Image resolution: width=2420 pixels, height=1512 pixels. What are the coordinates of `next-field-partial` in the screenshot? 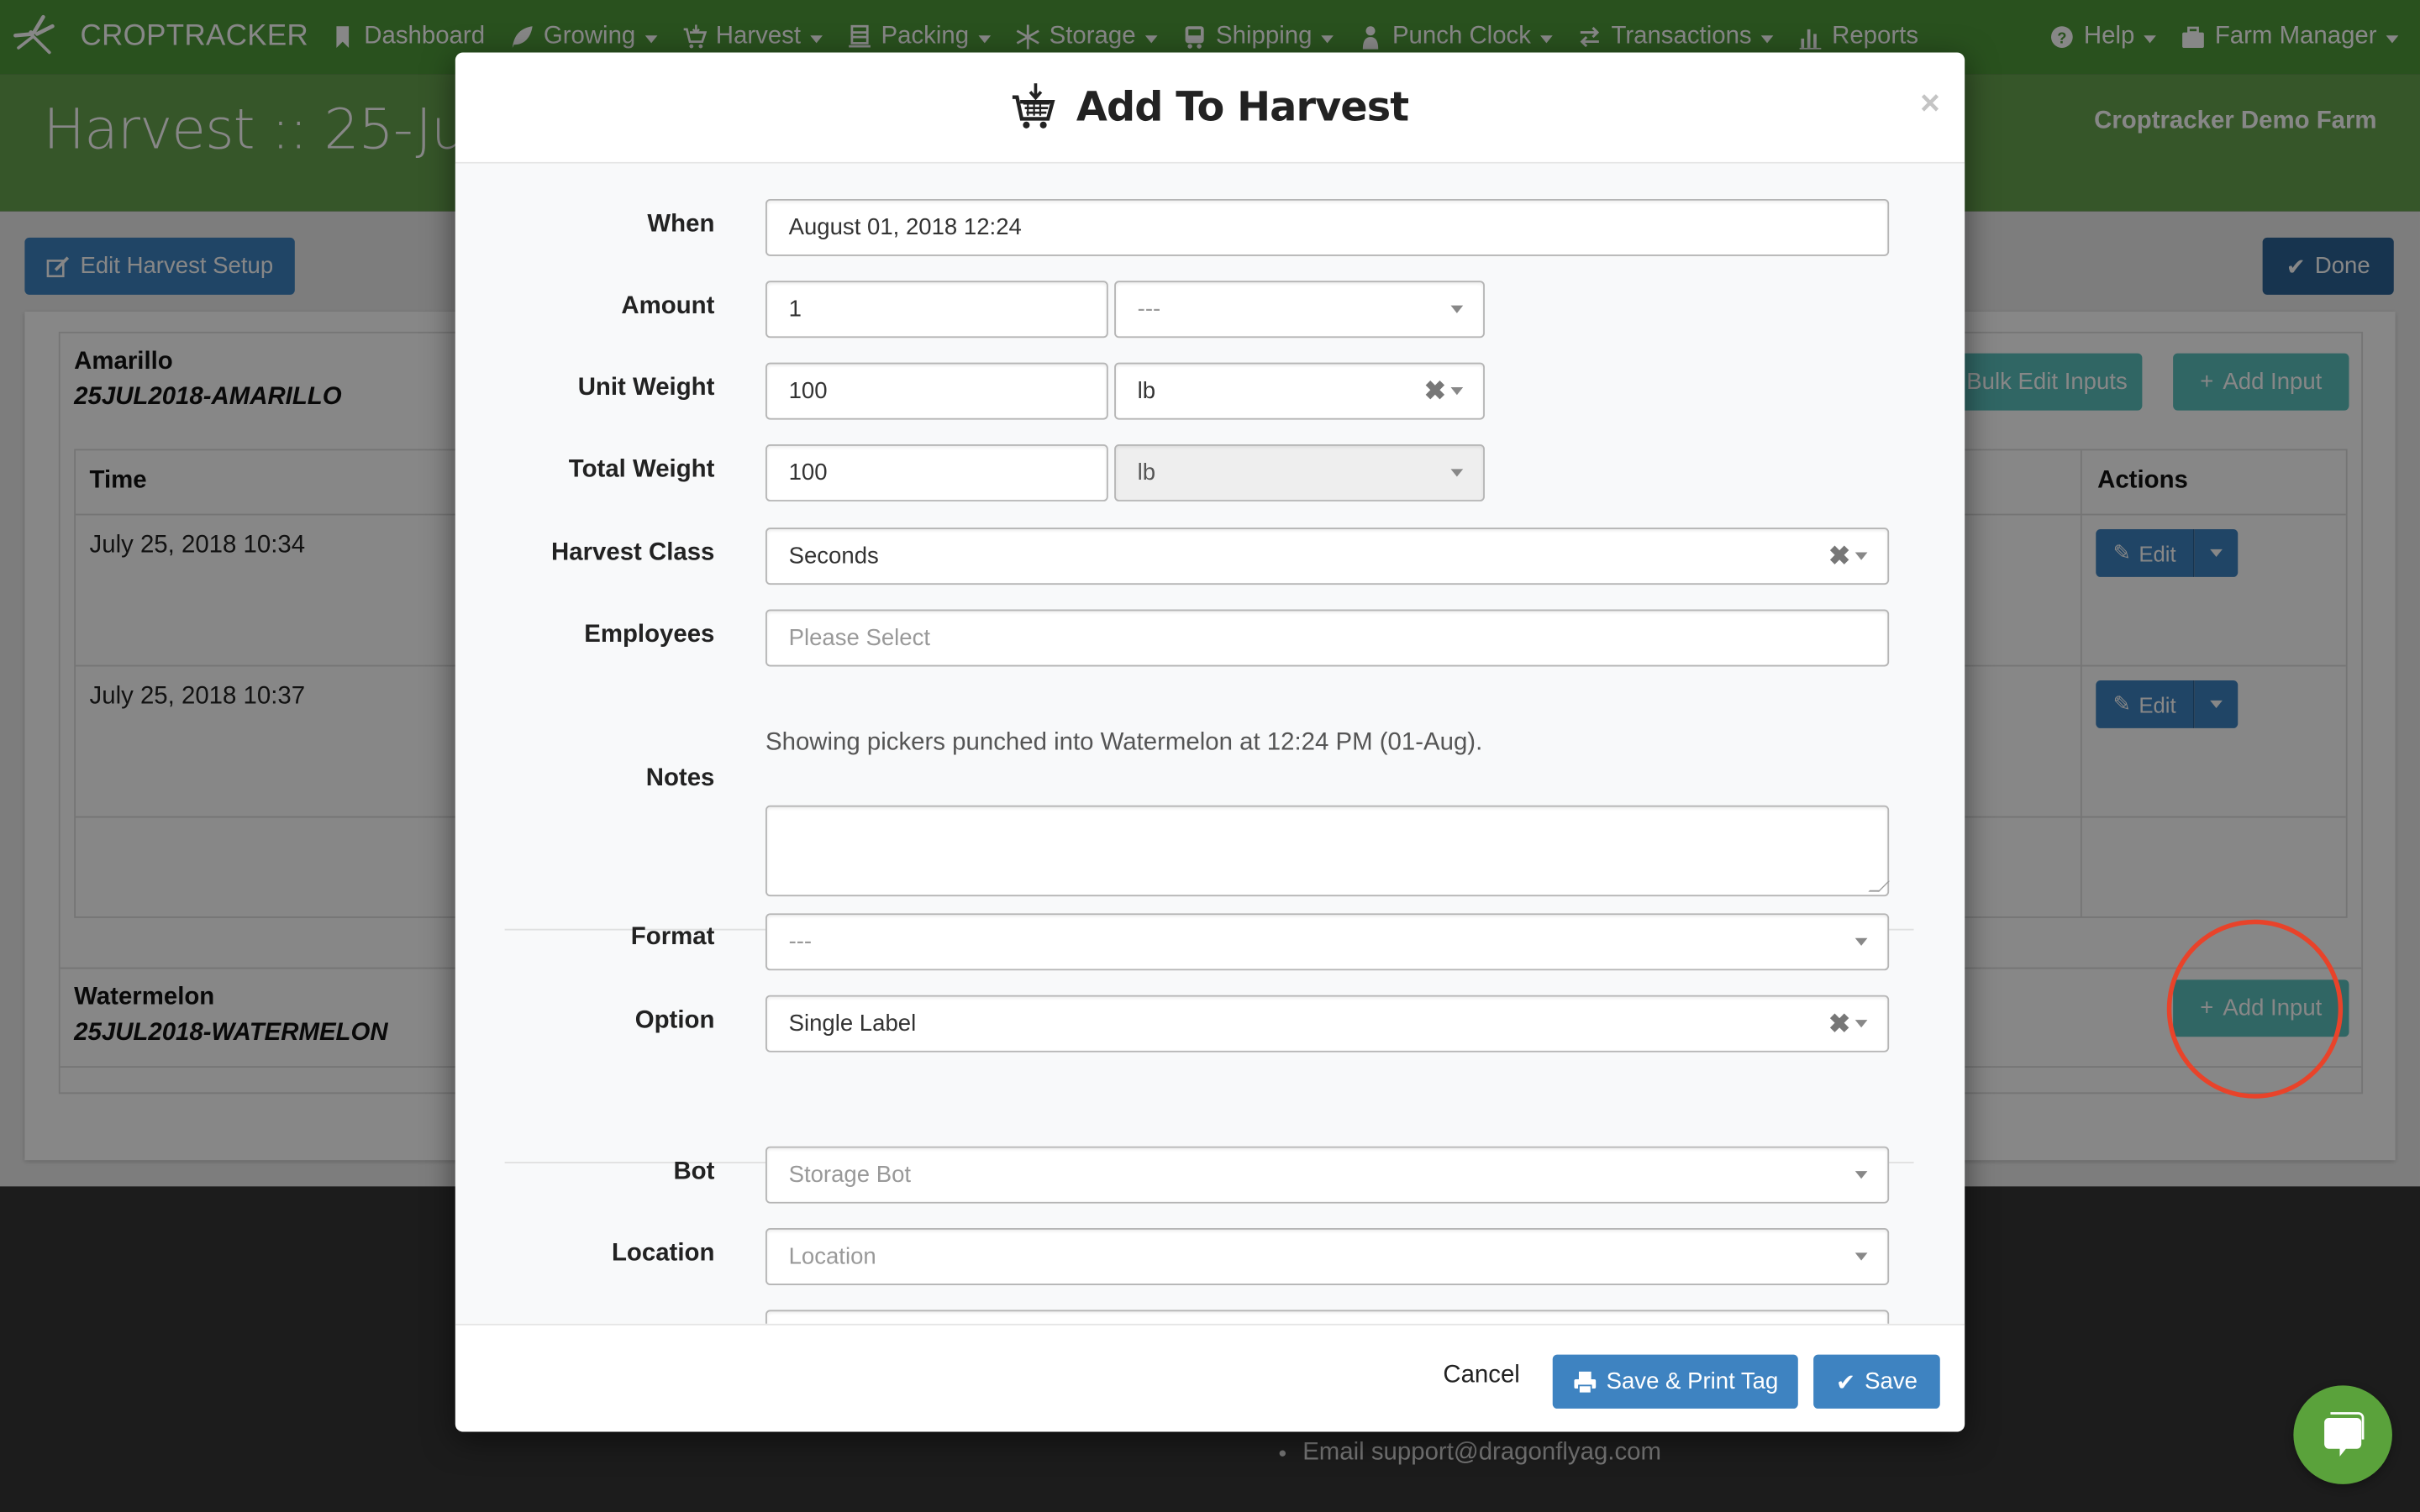 It's located at (1327, 1317).